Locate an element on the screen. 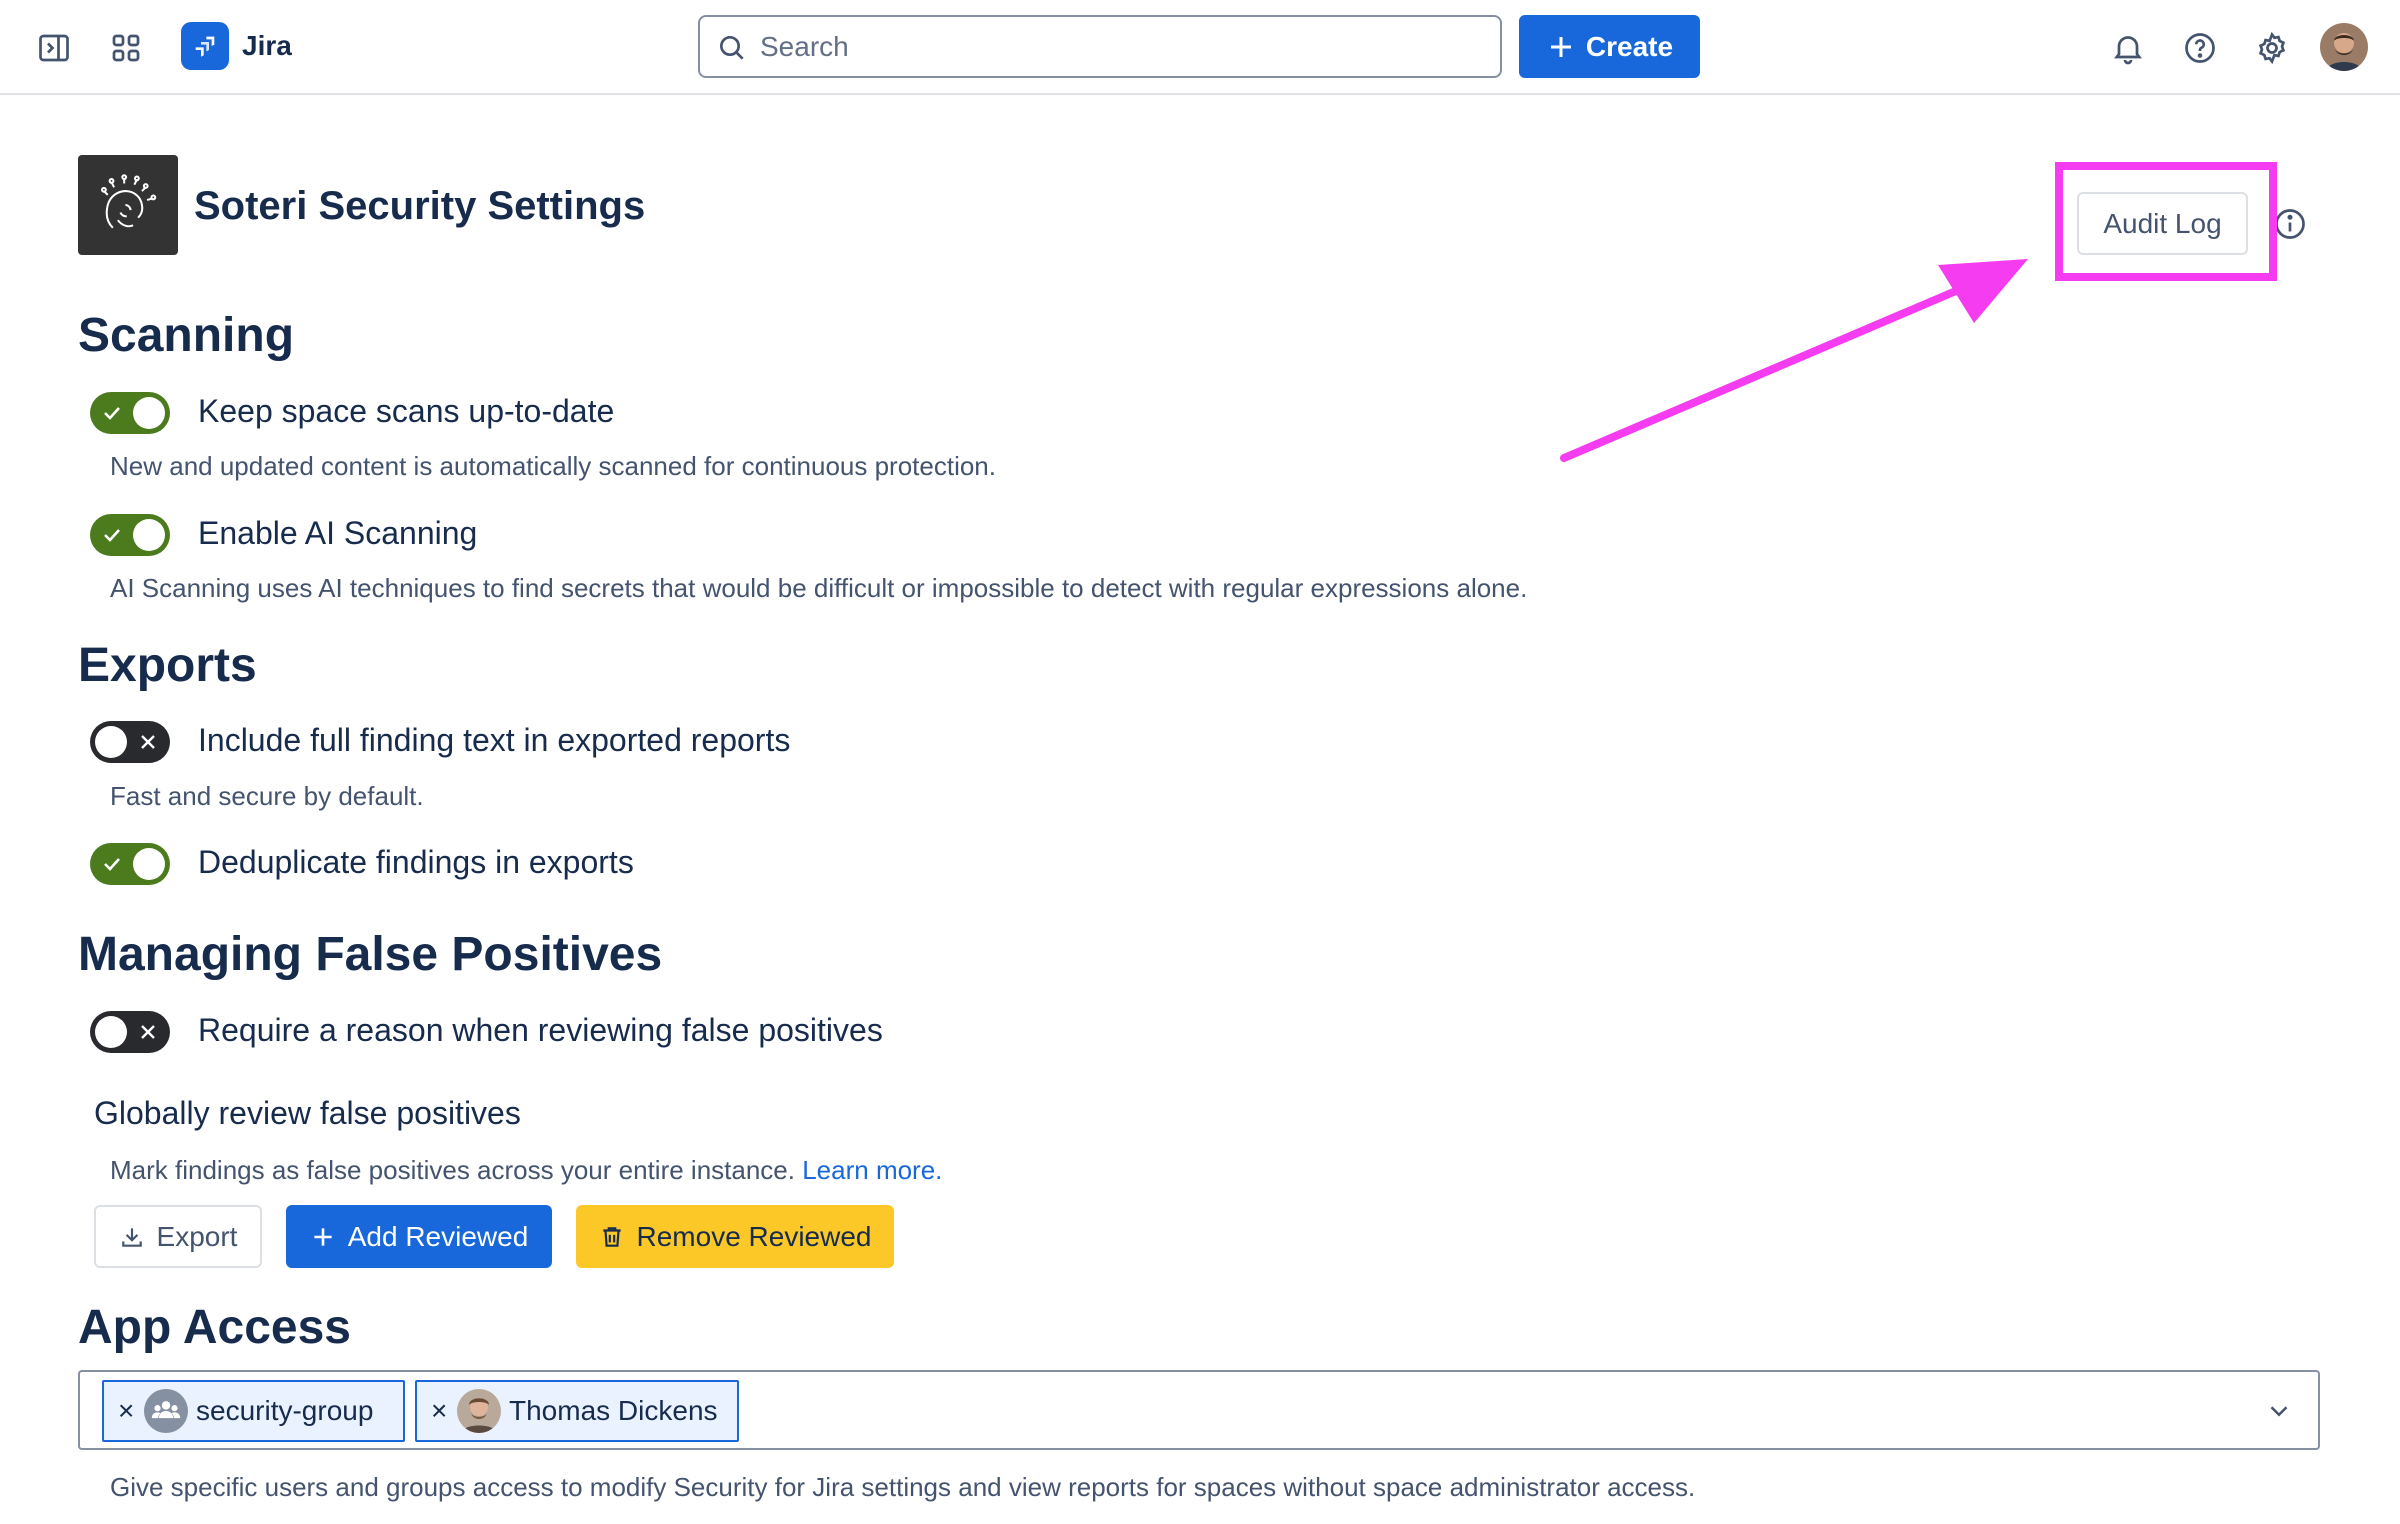 The image size is (2400, 1524). group-icon is located at coordinates (166, 1411).